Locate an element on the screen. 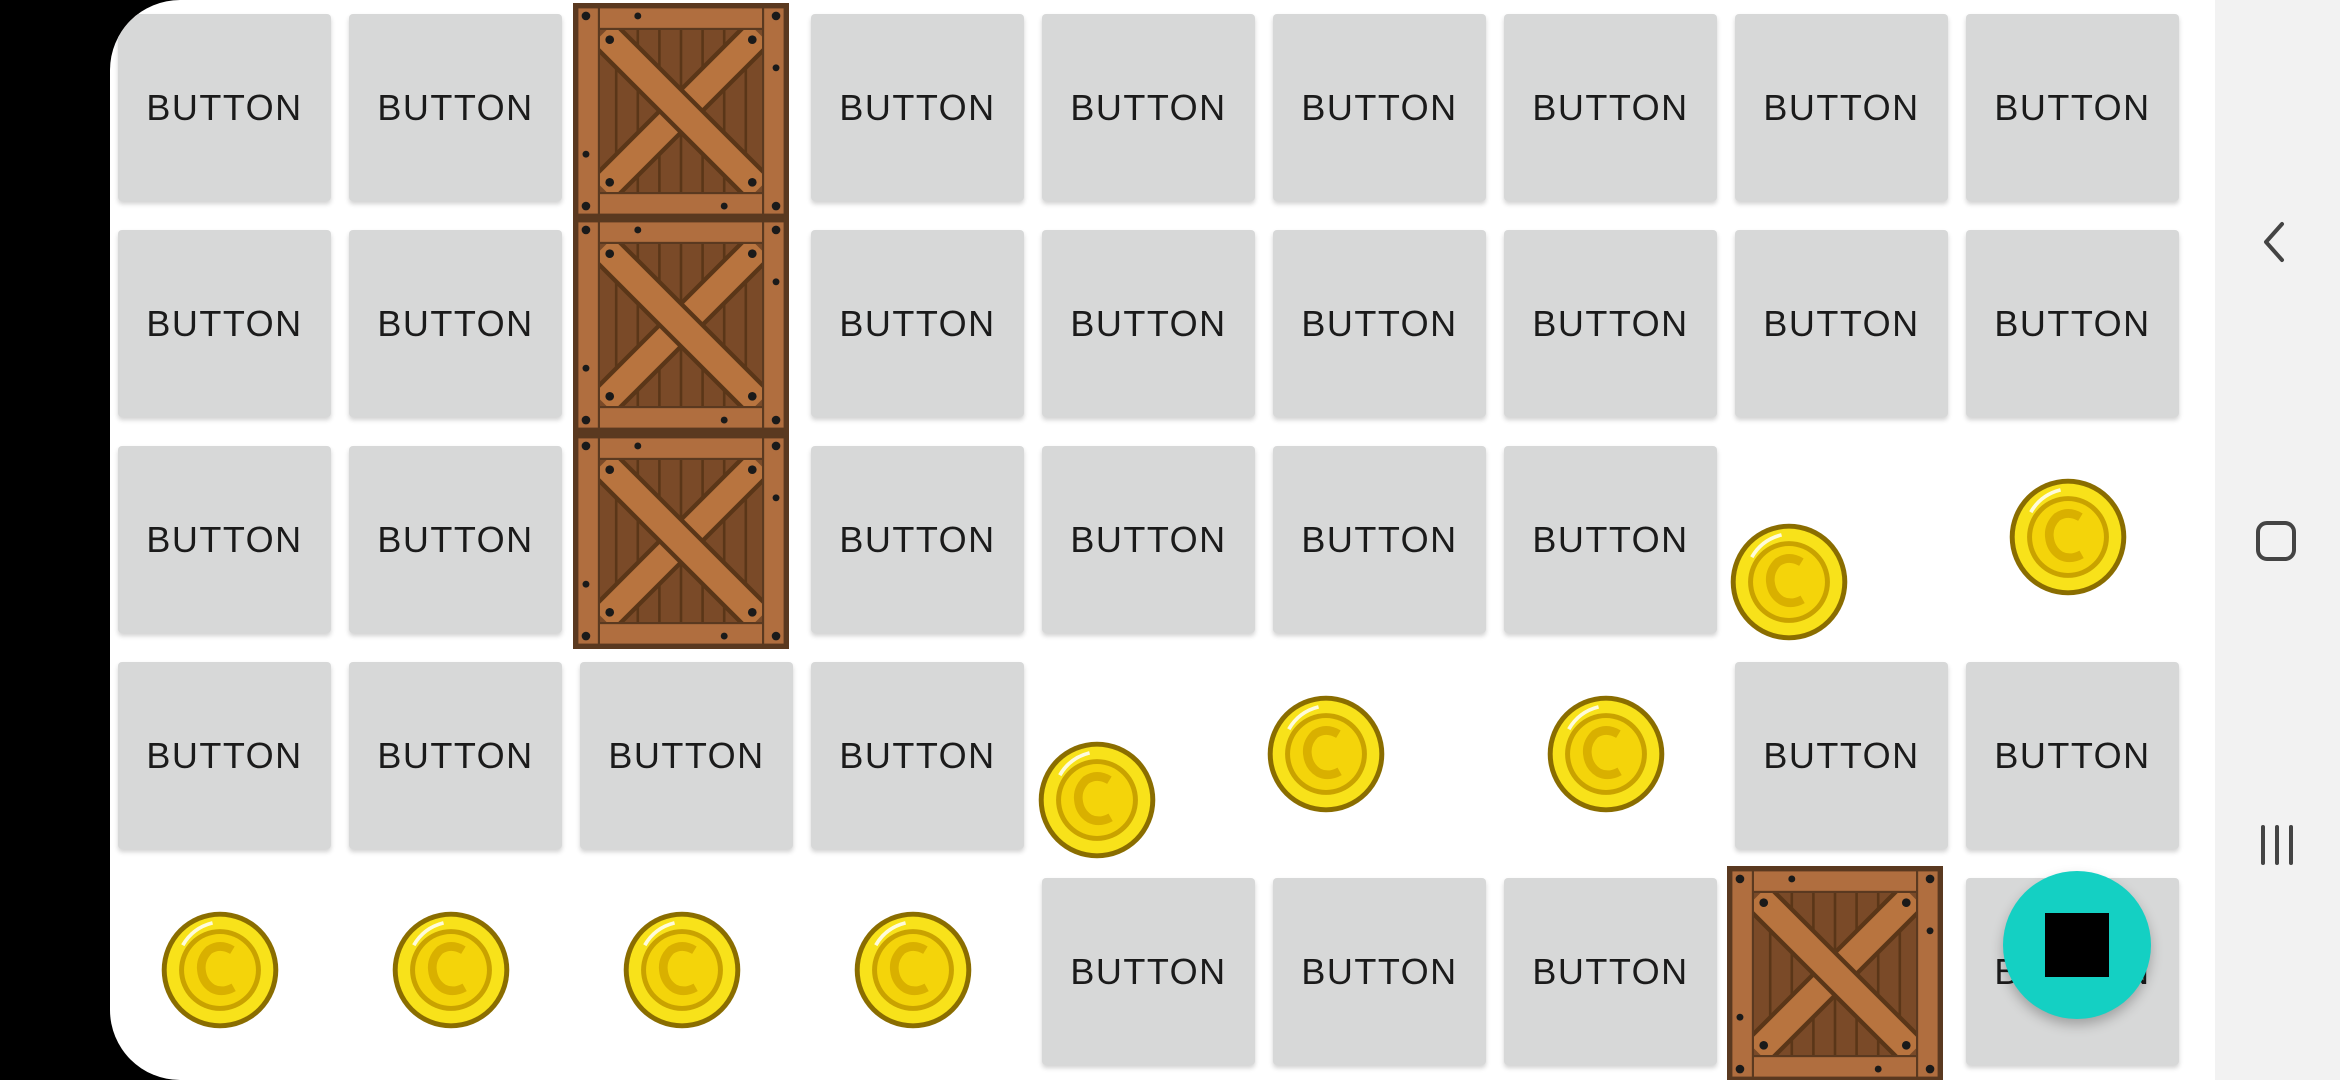 This screenshot has height=1080, width=2340. system-navigation-bar is located at coordinates (2277, 540).